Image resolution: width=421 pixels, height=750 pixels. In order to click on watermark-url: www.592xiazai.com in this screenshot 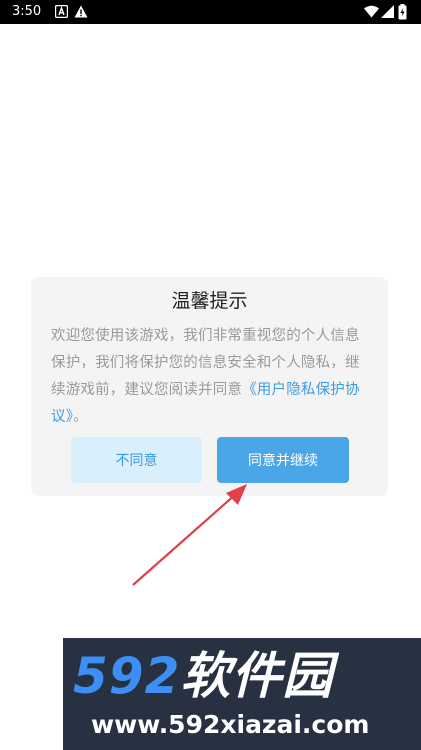, I will do `click(230, 724)`.